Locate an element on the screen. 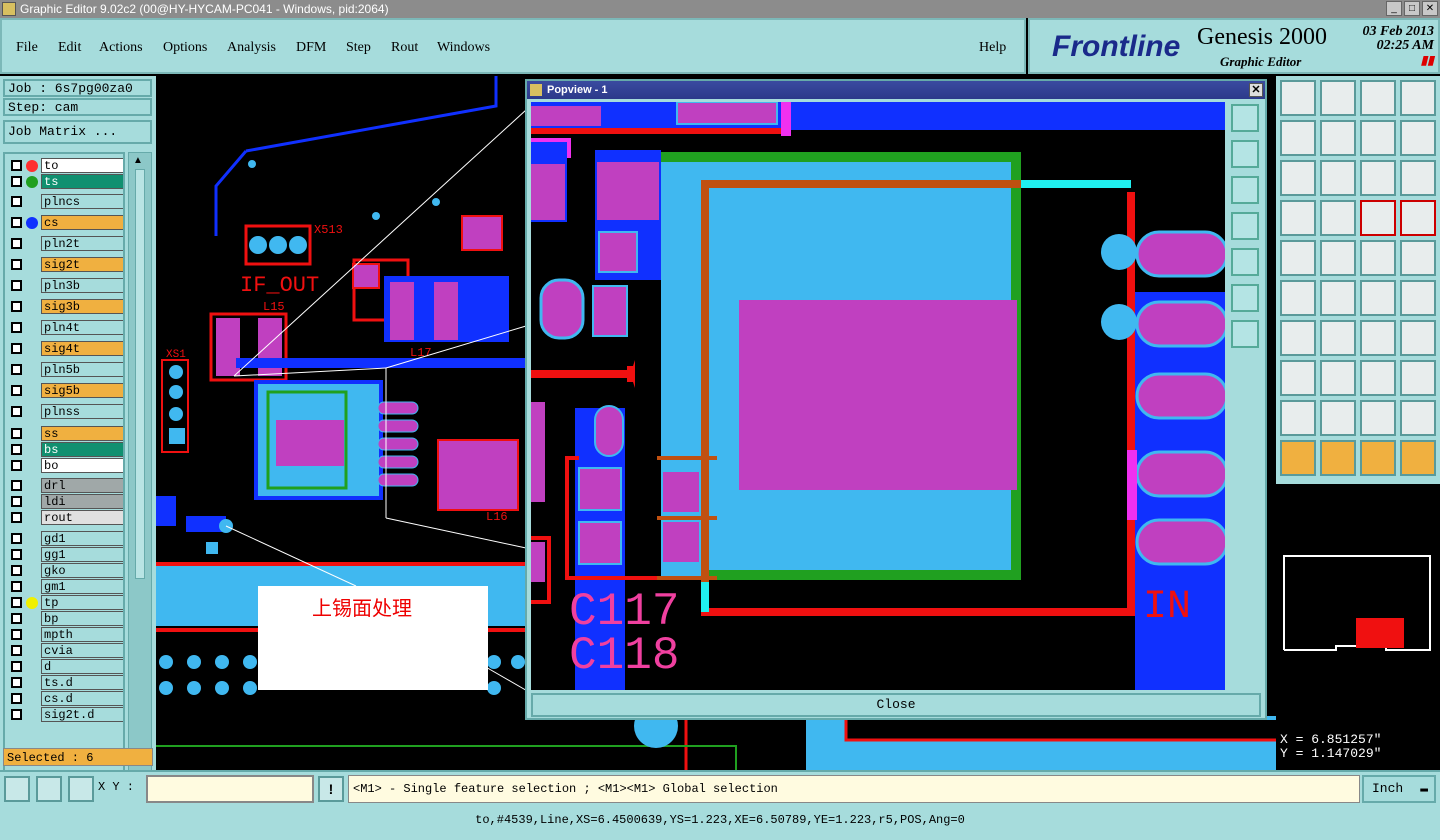  menu-options: Options is located at coordinates (185, 48).